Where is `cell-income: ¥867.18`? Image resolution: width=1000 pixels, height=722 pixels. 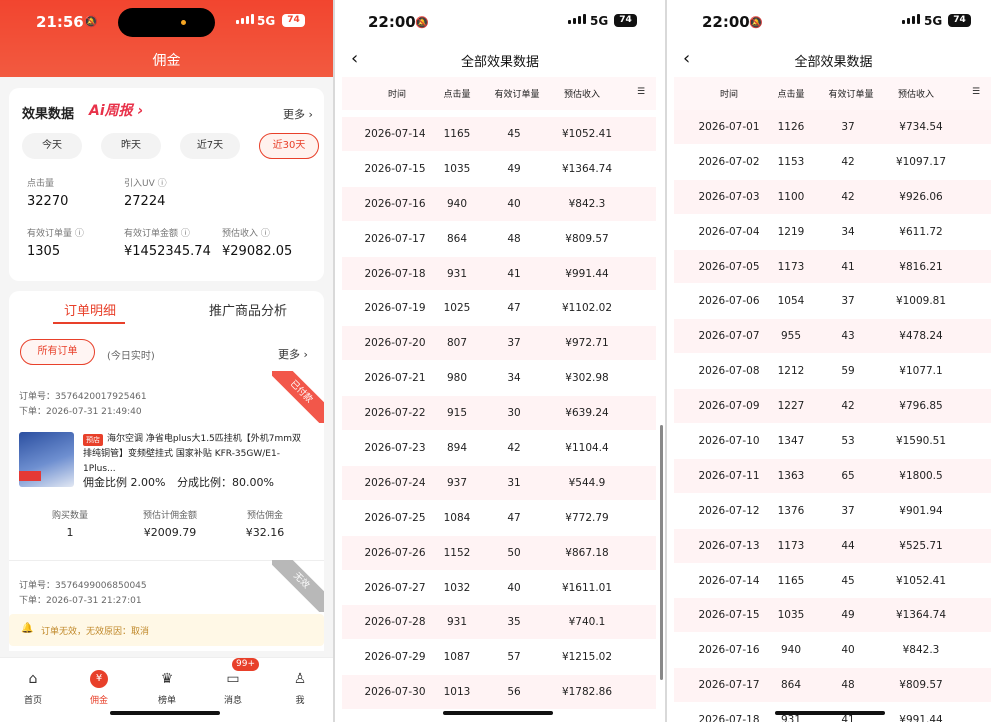 cell-income: ¥867.18 is located at coordinates (587, 552).